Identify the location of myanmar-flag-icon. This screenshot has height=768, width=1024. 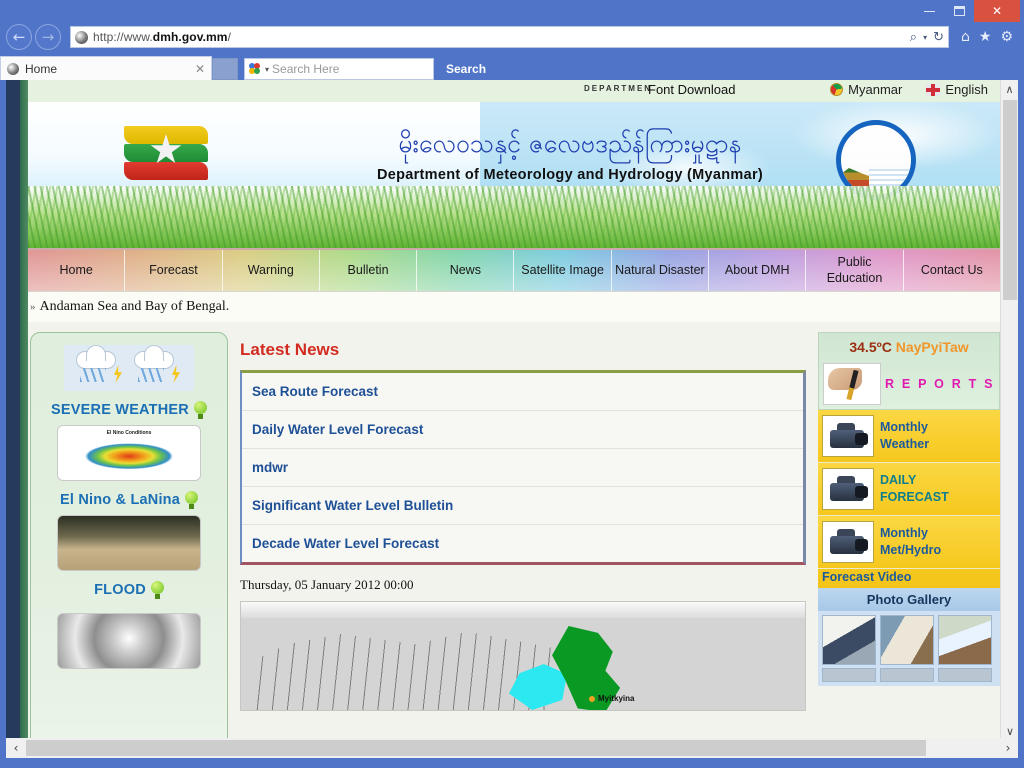
(166, 154).